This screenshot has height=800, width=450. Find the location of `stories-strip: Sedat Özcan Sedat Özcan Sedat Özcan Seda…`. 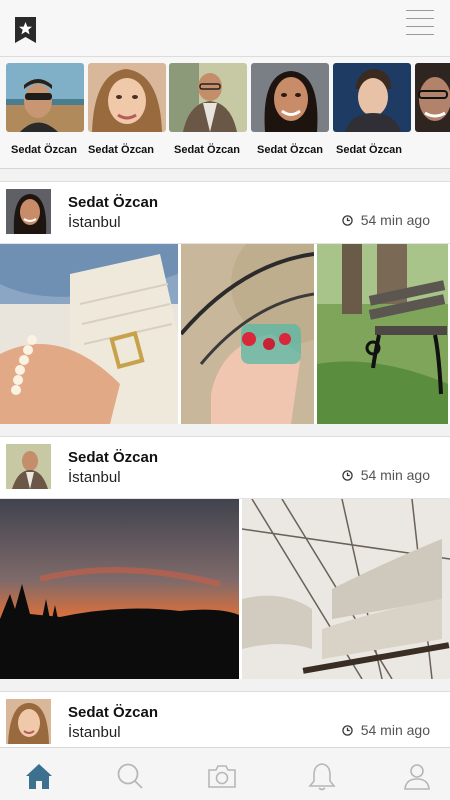

stories-strip: Sedat Özcan Sedat Özcan Sedat Özcan Seda… is located at coordinates (225, 113).